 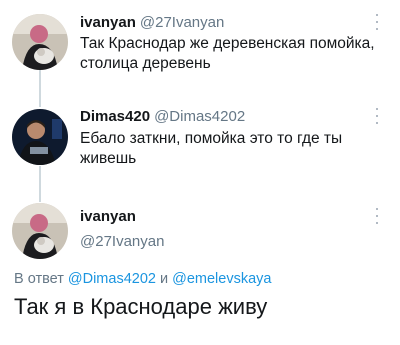 I want to click on reply-context: В ответ @Dimas4202 и @emelevskaya, so click(x=142, y=279).